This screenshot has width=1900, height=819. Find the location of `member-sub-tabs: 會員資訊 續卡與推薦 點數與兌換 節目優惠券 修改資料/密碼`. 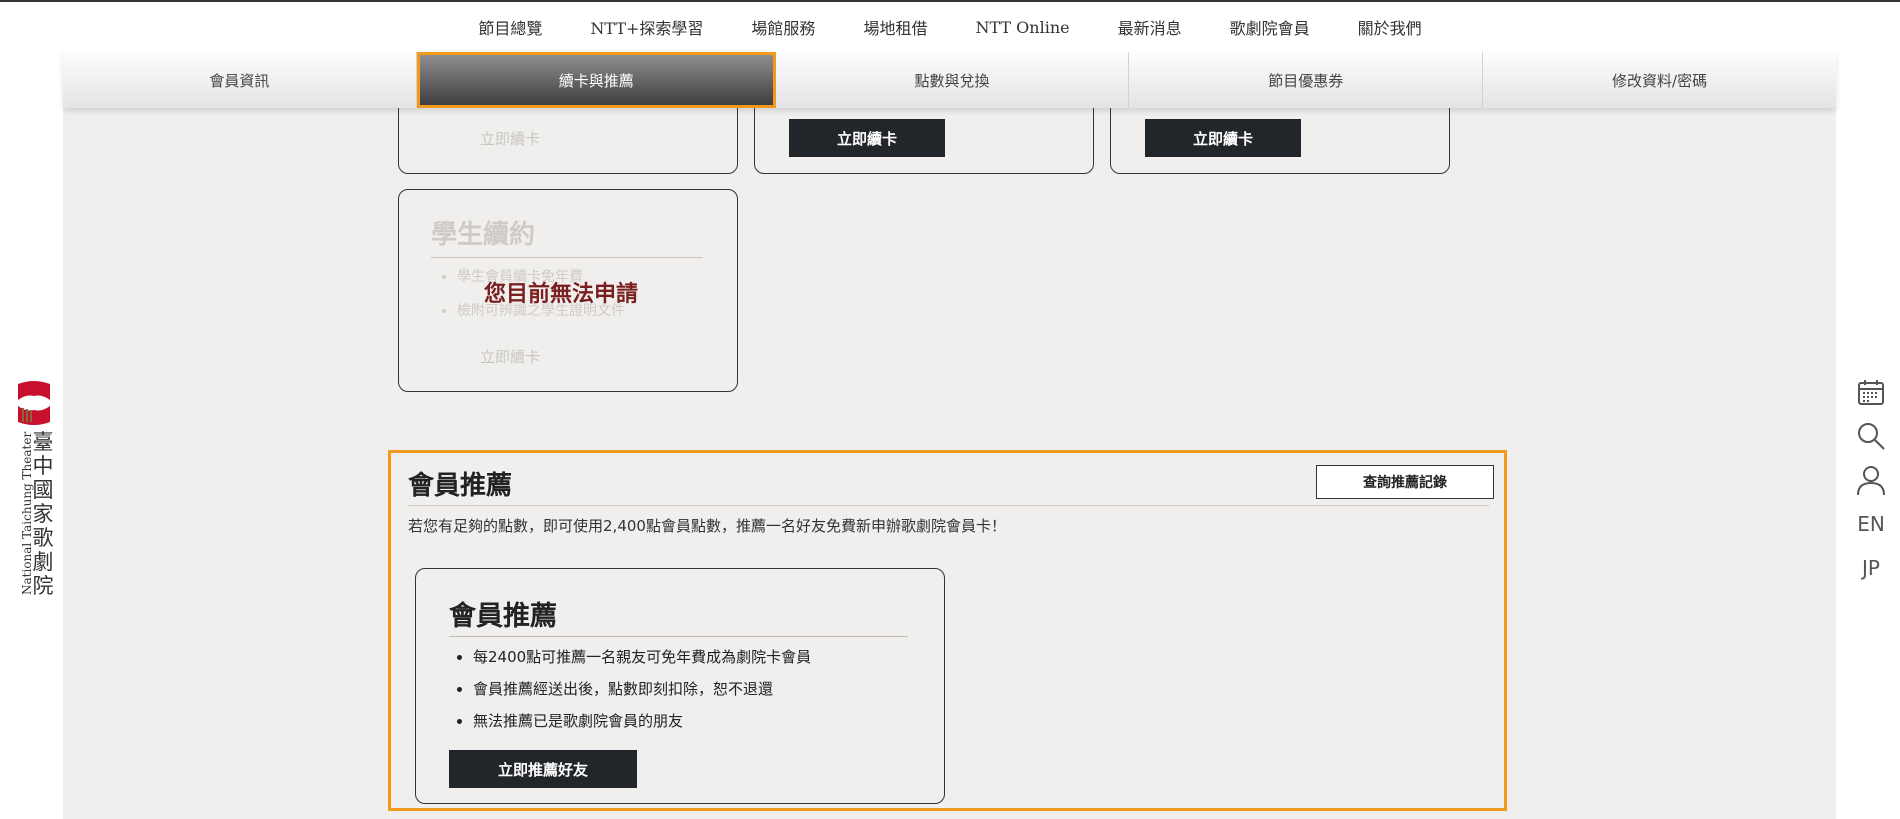

member-sub-tabs: 會員資訊 續卡與推薦 點數與兌換 節目優惠券 修改資料/密碼 is located at coordinates (949, 80).